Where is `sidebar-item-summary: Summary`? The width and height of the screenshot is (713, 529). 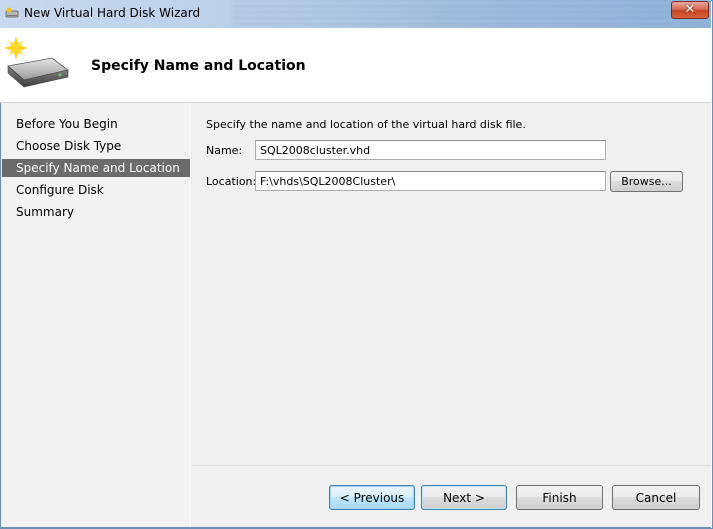
sidebar-item-summary: Summary is located at coordinates (96, 212).